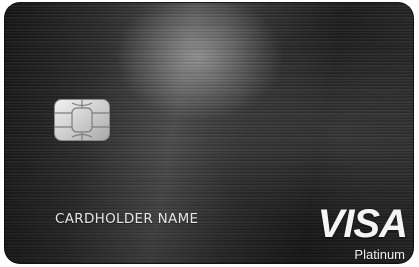 The width and height of the screenshot is (419, 267). Describe the element at coordinates (82, 120) in the screenshot. I see `emv-chip-icon` at that location.